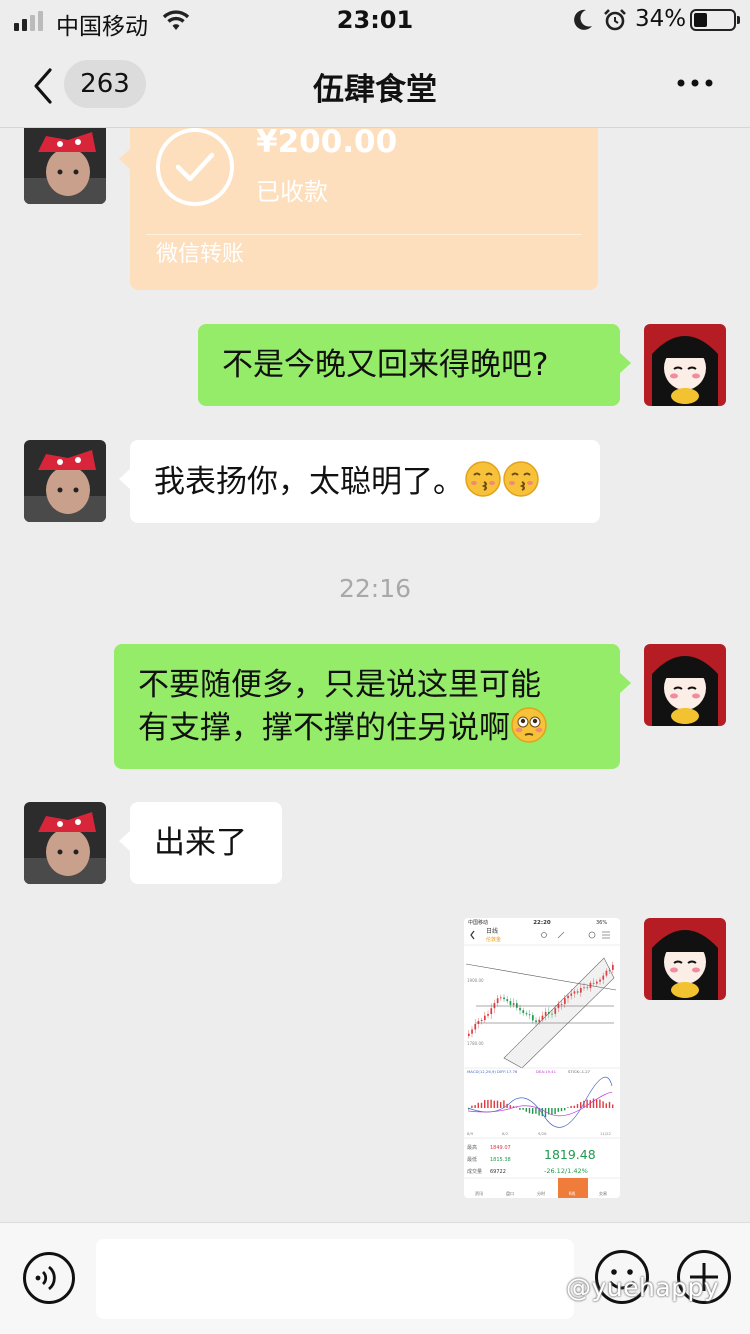 The width and height of the screenshot is (750, 1334). Describe the element at coordinates (367, 727) in the screenshot. I see `message-text-line: 有支撑，撑不撑的住另说啊` at that location.